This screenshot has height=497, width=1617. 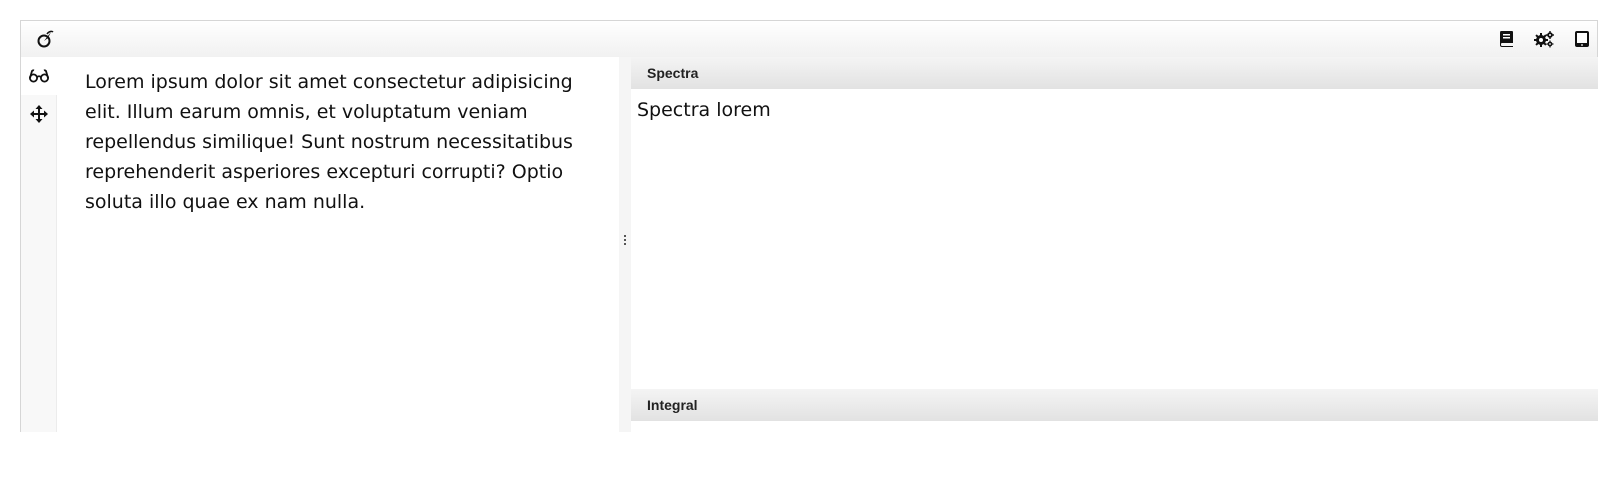 I want to click on panel-splitter, so click(x=625, y=244).